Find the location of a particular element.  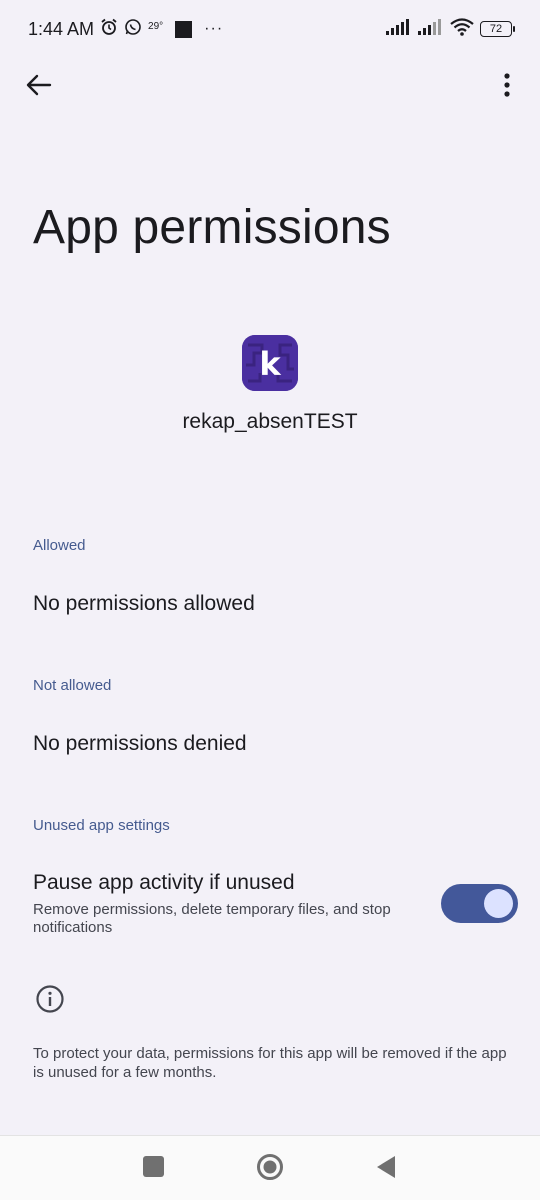

status-bar: 1:44 AM 29° ··· 72 is located at coordinates (270, 29).